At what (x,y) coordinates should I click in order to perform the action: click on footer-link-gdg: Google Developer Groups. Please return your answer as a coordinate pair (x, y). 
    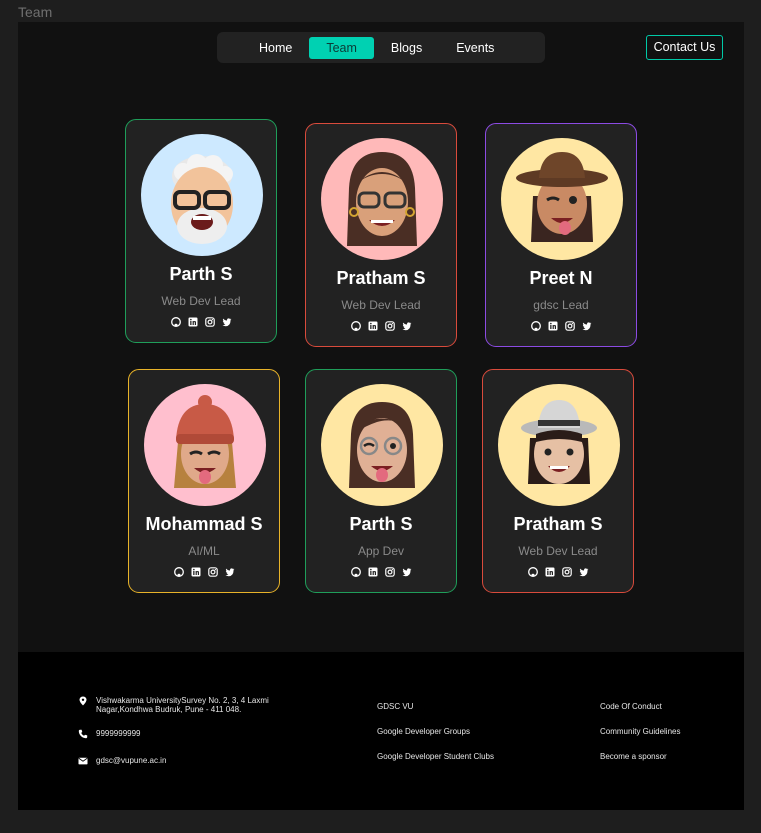
    Looking at the image, I should click on (423, 731).